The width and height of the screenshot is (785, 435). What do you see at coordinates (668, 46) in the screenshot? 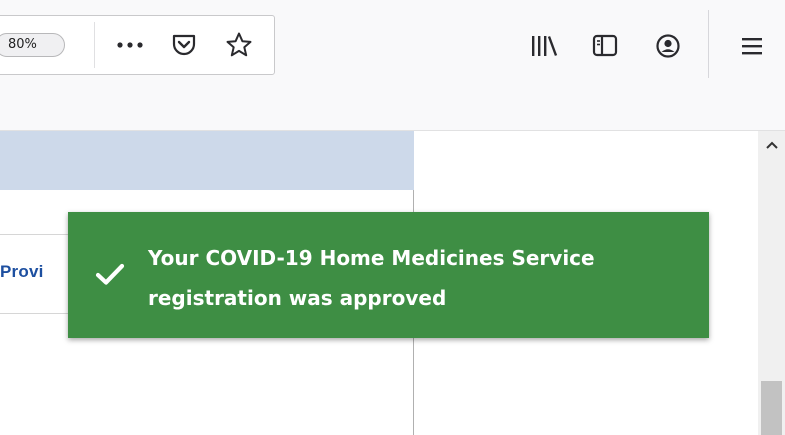
I see `account-icon` at bounding box center [668, 46].